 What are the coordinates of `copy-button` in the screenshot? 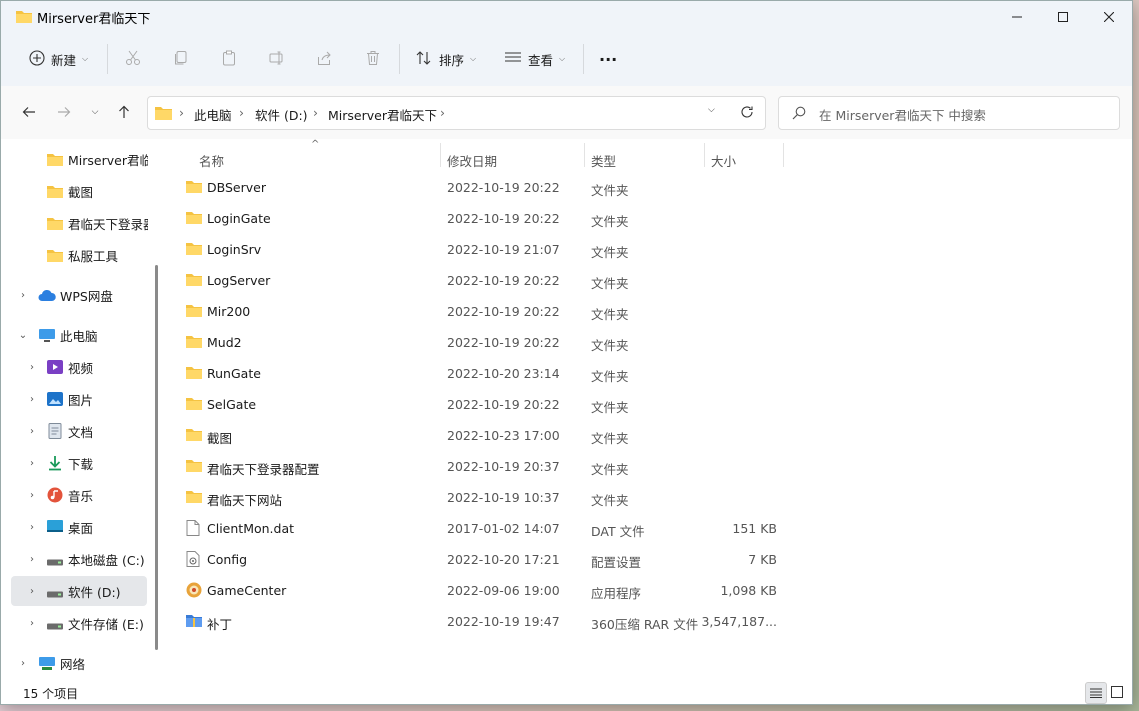 It's located at (181, 59).